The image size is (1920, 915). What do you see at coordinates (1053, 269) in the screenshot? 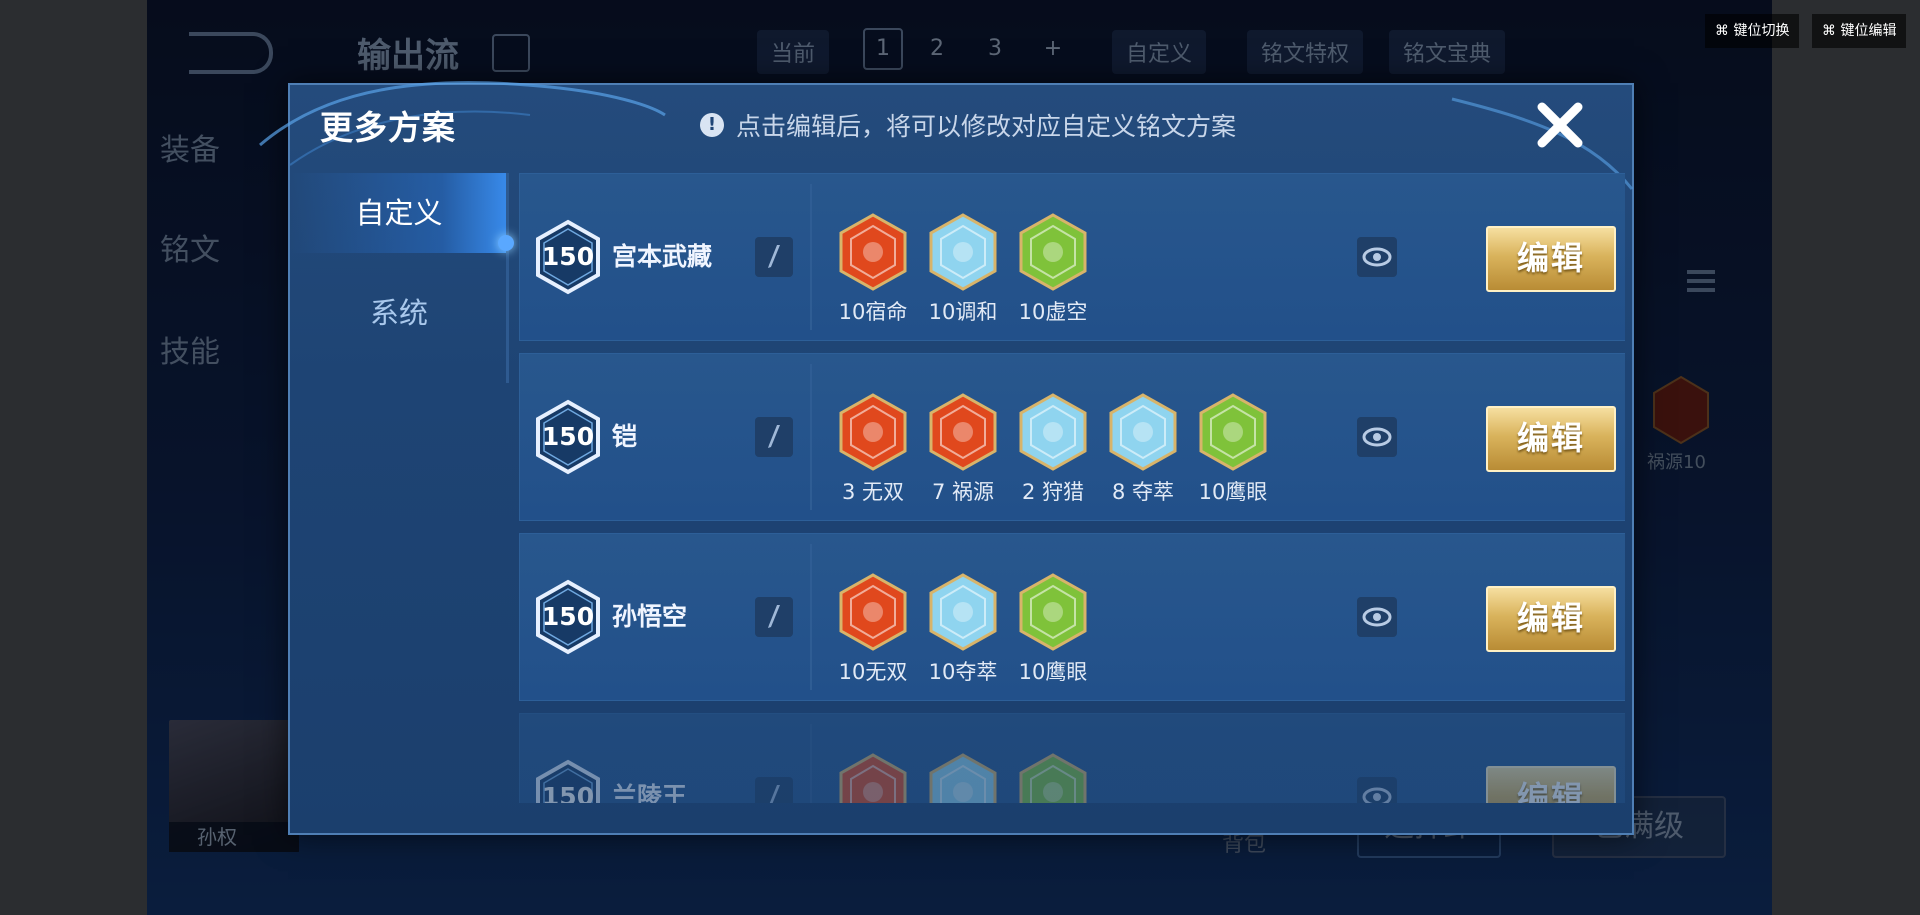
I see `rune-item: 10虚空` at bounding box center [1053, 269].